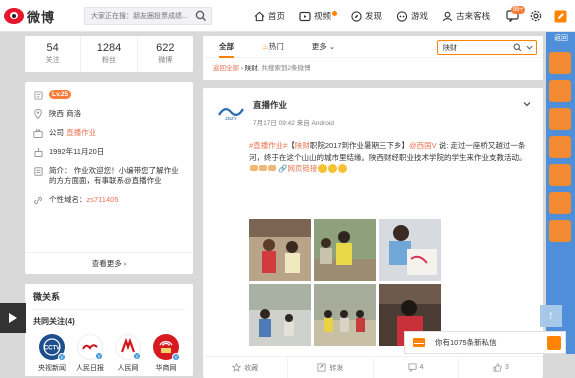 The image size is (575, 378). What do you see at coordinates (109, 300) in the screenshot?
I see `relations-title: 微关系` at bounding box center [109, 300].